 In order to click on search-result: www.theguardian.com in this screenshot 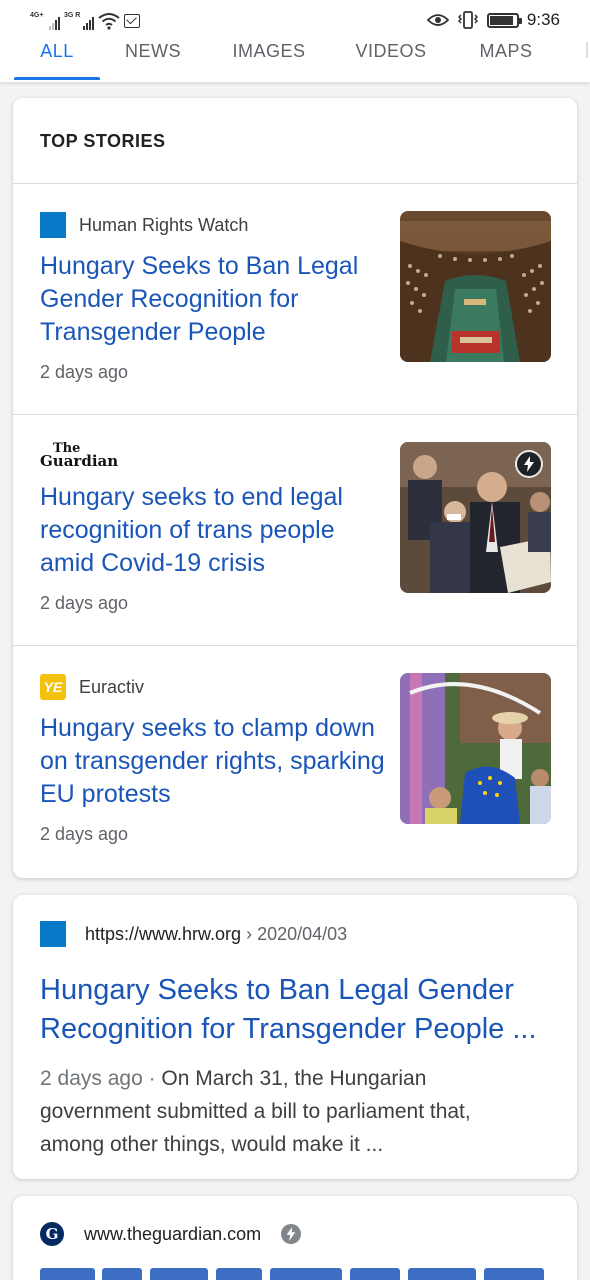, I will do `click(295, 1238)`.